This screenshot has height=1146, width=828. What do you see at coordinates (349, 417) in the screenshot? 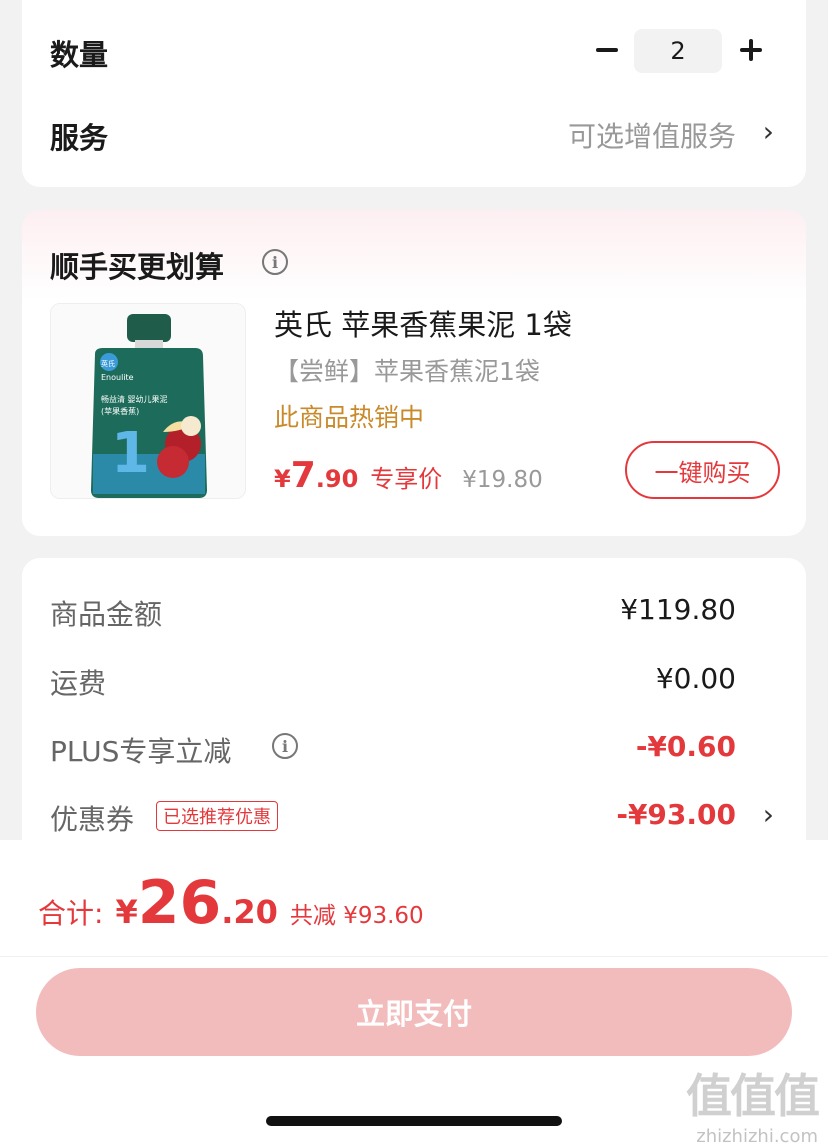
I see `product-hot-label: 此商品热销中` at bounding box center [349, 417].